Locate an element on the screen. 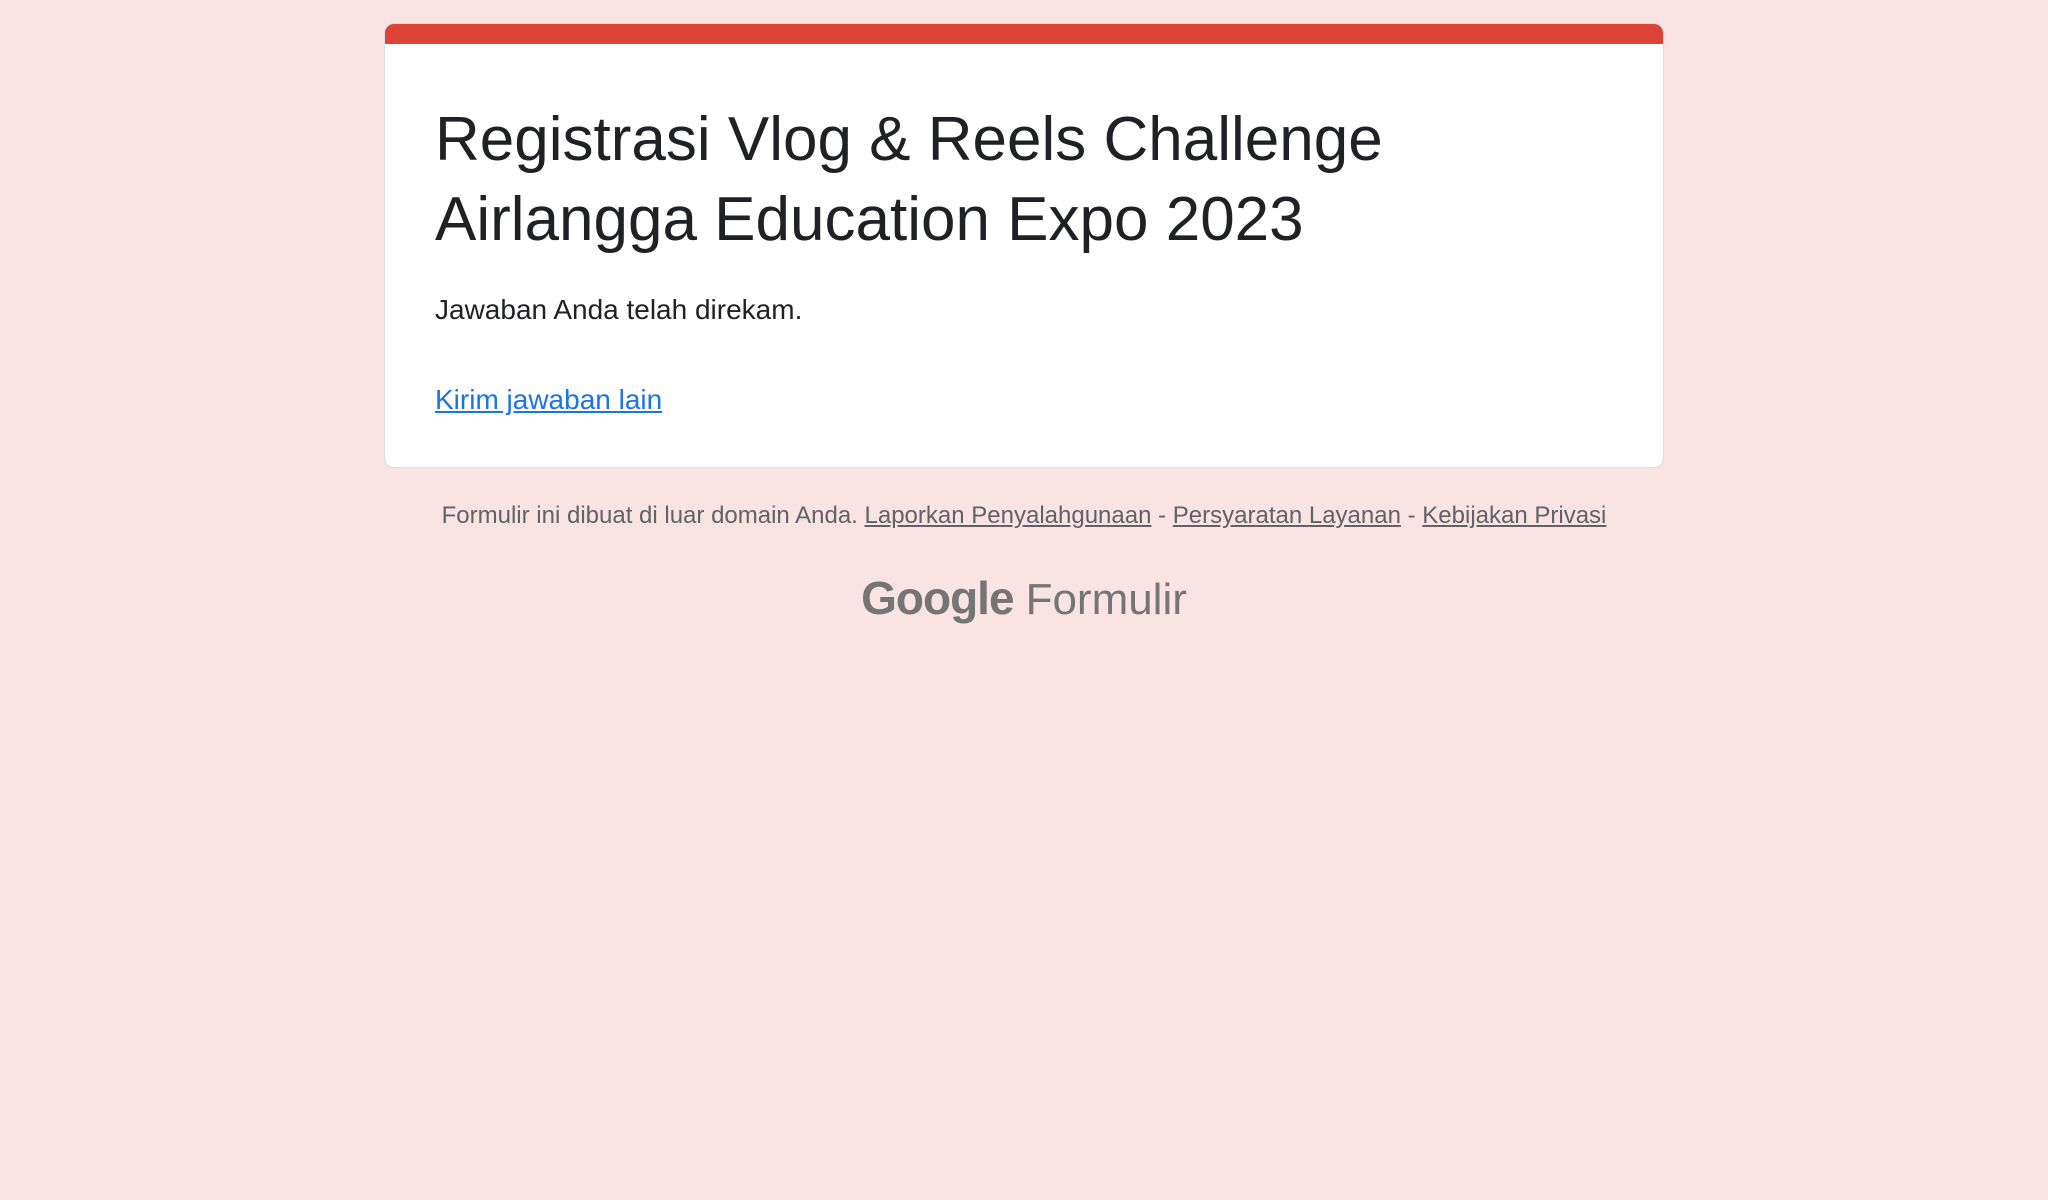  report-abuse-link: Laporkan Penyalahgunaan is located at coordinates (1008, 515).